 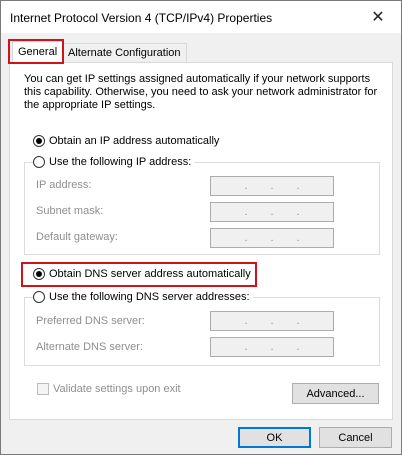 I want to click on alternate-dns-label: Alternate DNS server:, so click(x=89, y=347).